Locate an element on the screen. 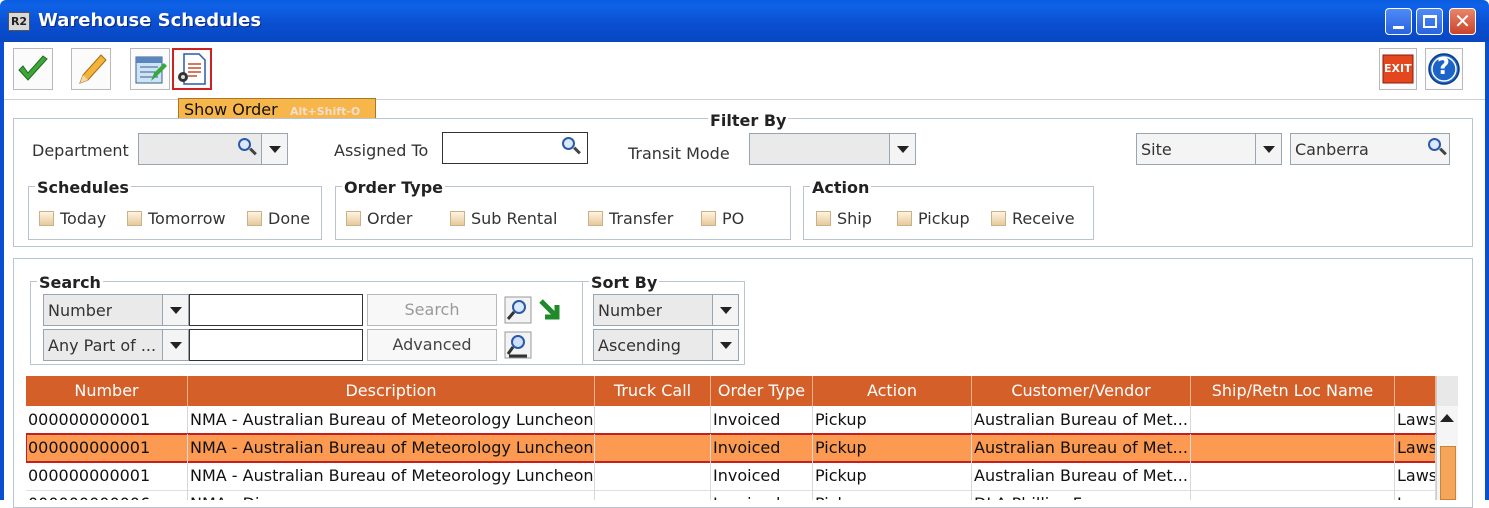  scroll-up-icon is located at coordinates (1447, 418).